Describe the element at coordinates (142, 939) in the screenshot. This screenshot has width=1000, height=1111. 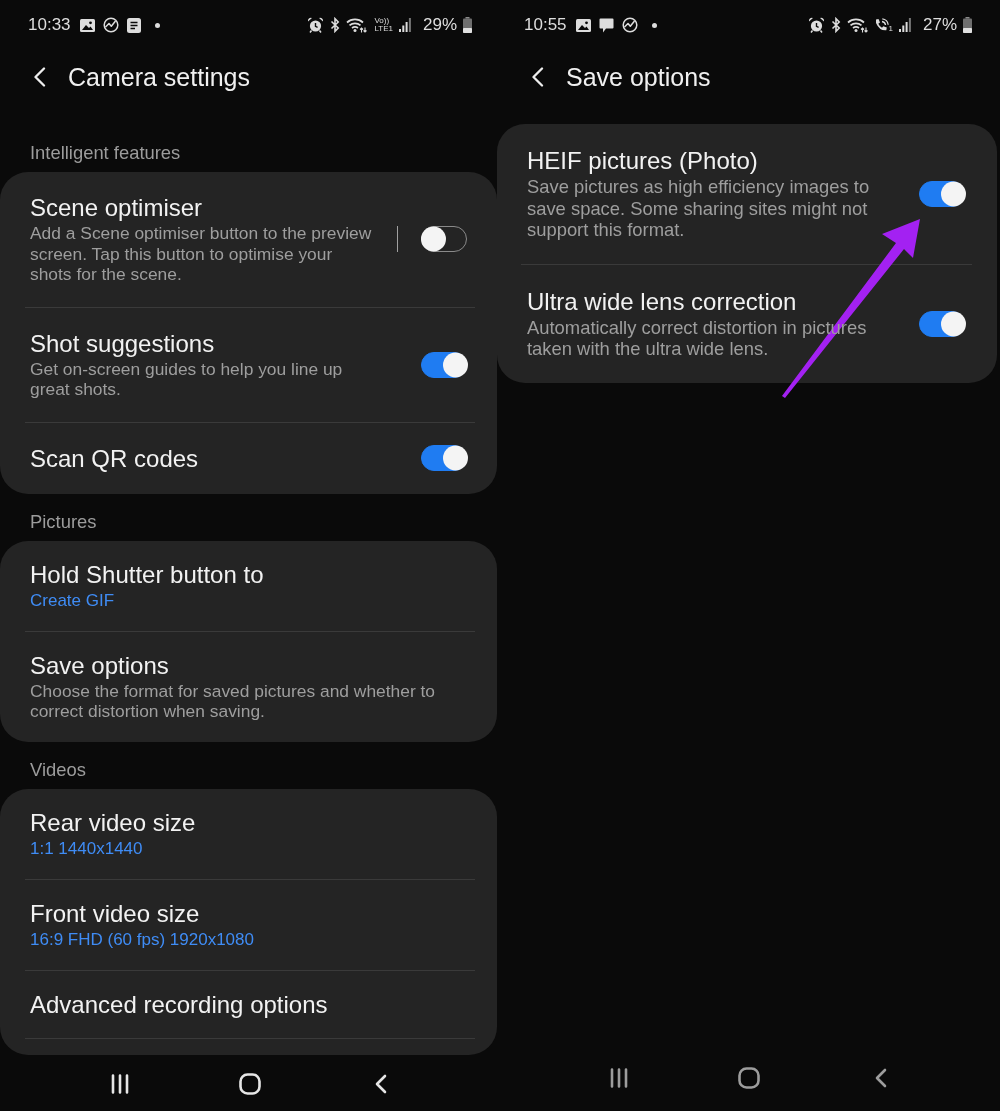
I see `setting-value: 16:9 FHD (60 fps) 1920x1080` at that location.